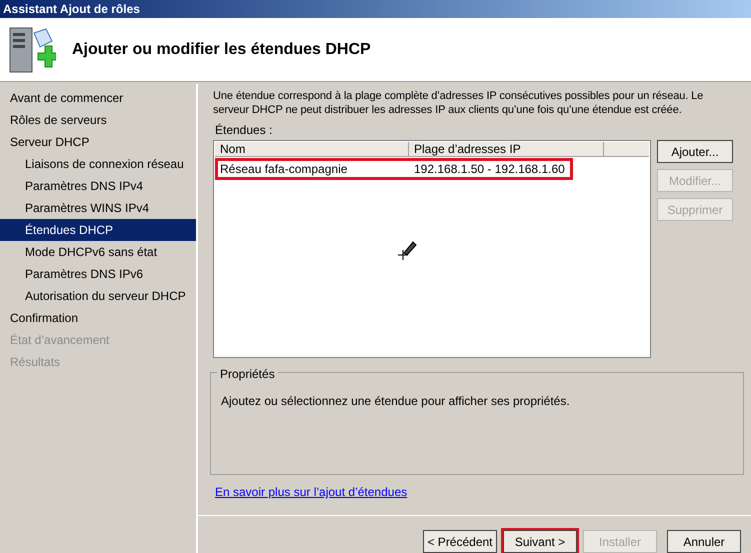 The image size is (751, 553). Describe the element at coordinates (506, 149) in the screenshot. I see `column-header: Plage d’adresses IP` at that location.